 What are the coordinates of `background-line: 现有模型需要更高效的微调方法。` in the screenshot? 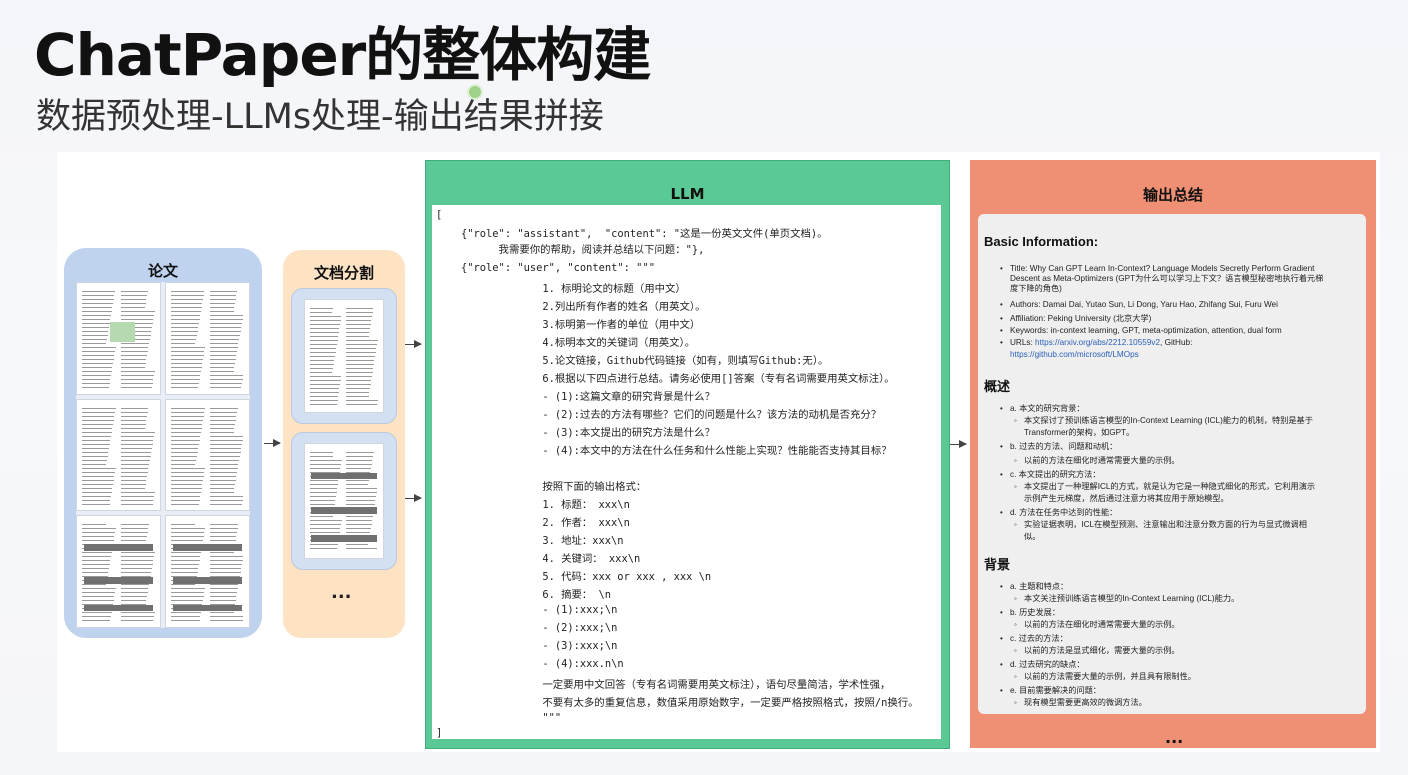 It's located at (1085, 702).